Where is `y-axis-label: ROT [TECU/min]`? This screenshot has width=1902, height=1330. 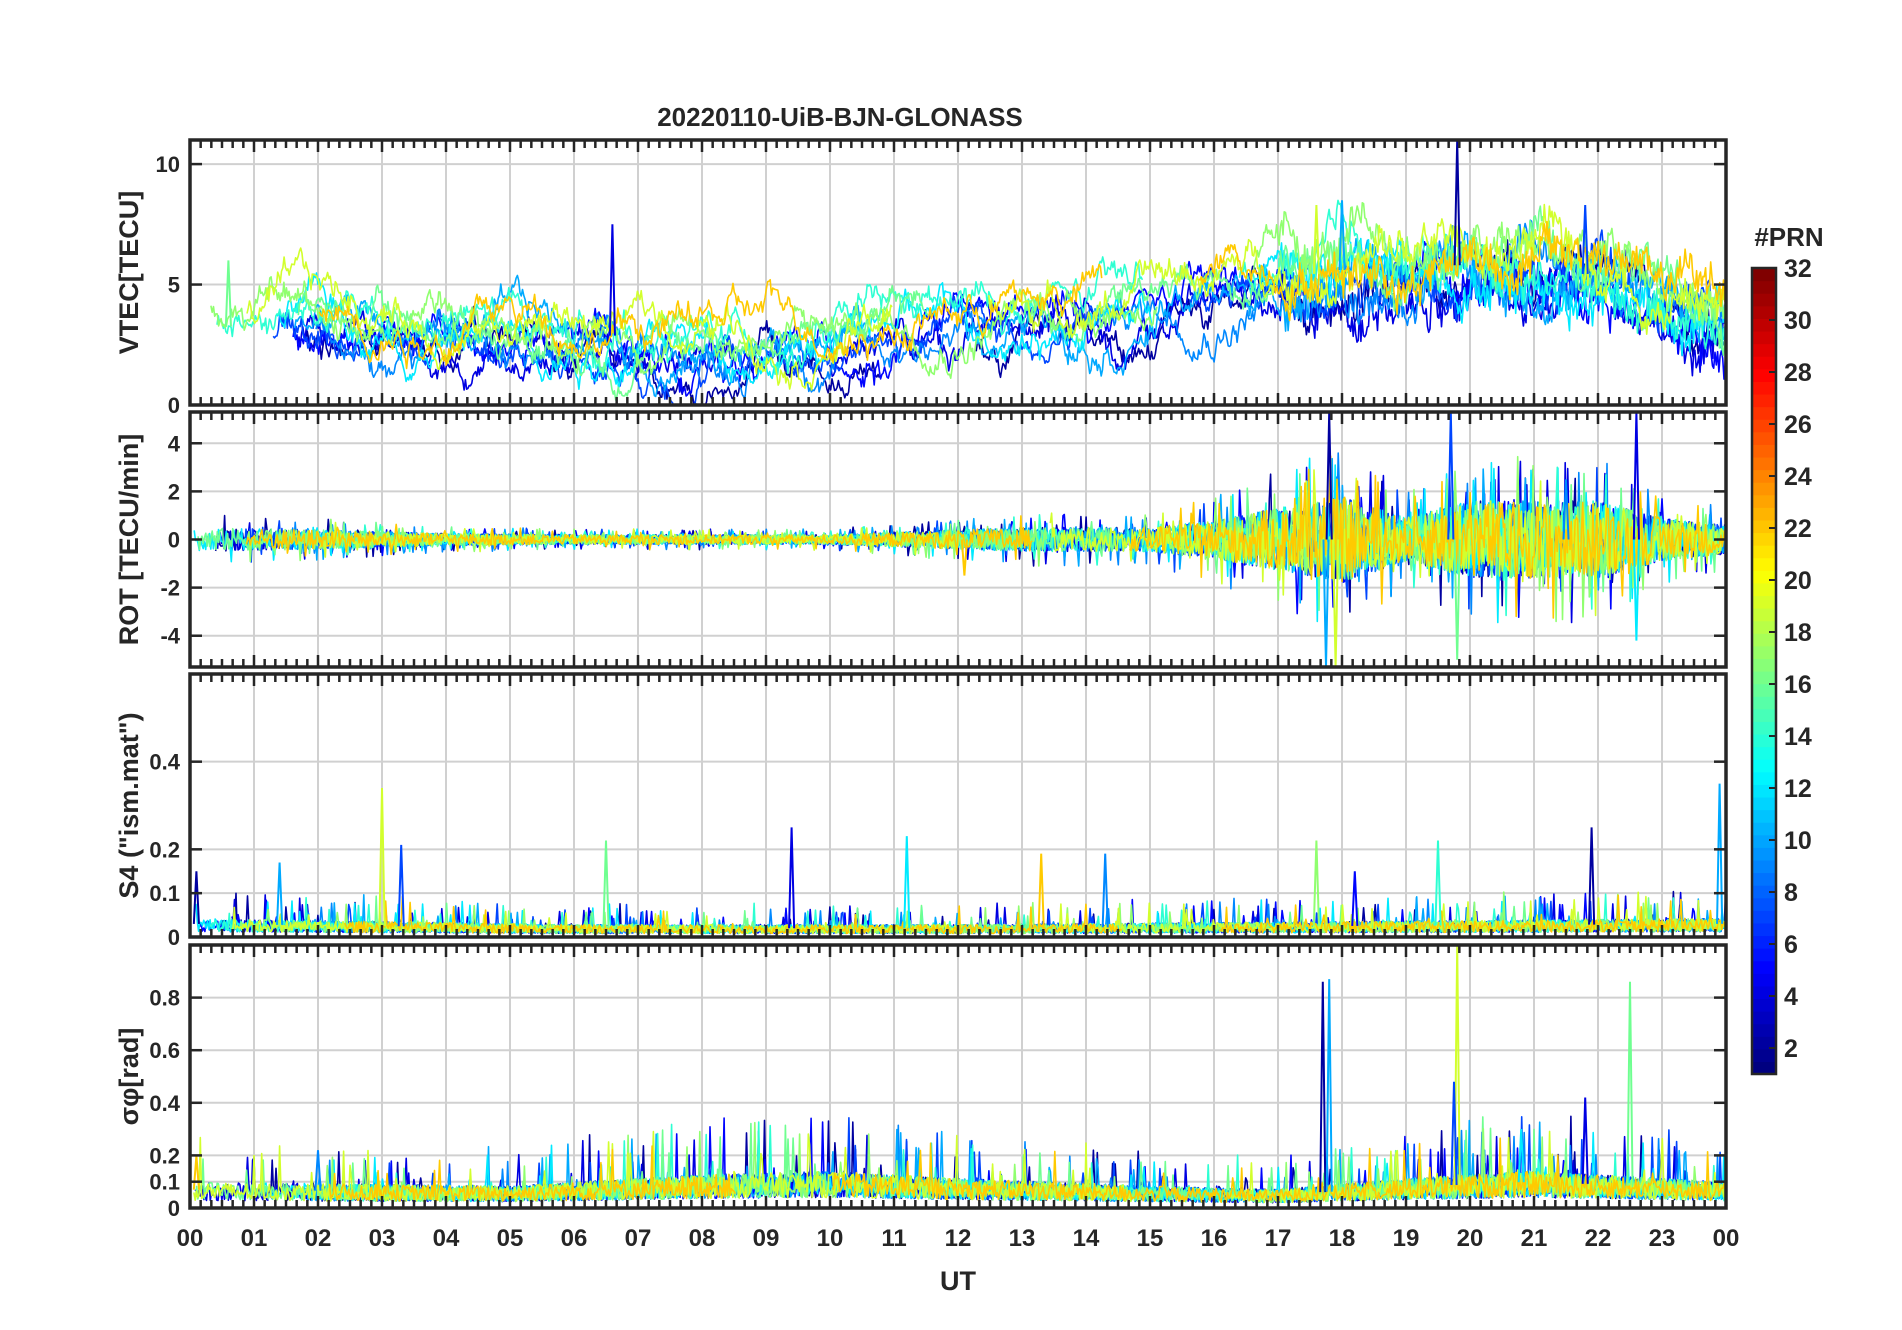
y-axis-label: ROT [TECU/min] is located at coordinates (129, 539).